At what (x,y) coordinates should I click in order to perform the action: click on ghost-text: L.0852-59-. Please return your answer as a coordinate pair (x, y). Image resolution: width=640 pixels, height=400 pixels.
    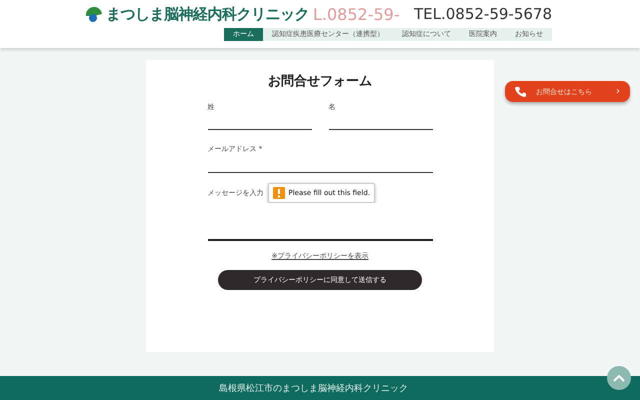
    Looking at the image, I should click on (356, 14).